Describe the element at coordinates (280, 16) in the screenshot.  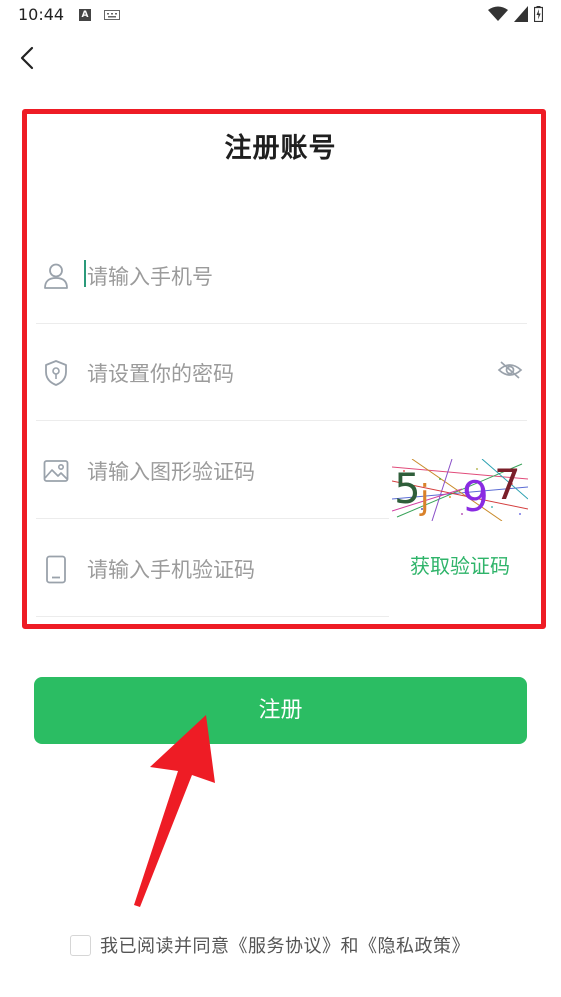
I see `status-bar: 10:44 A` at that location.